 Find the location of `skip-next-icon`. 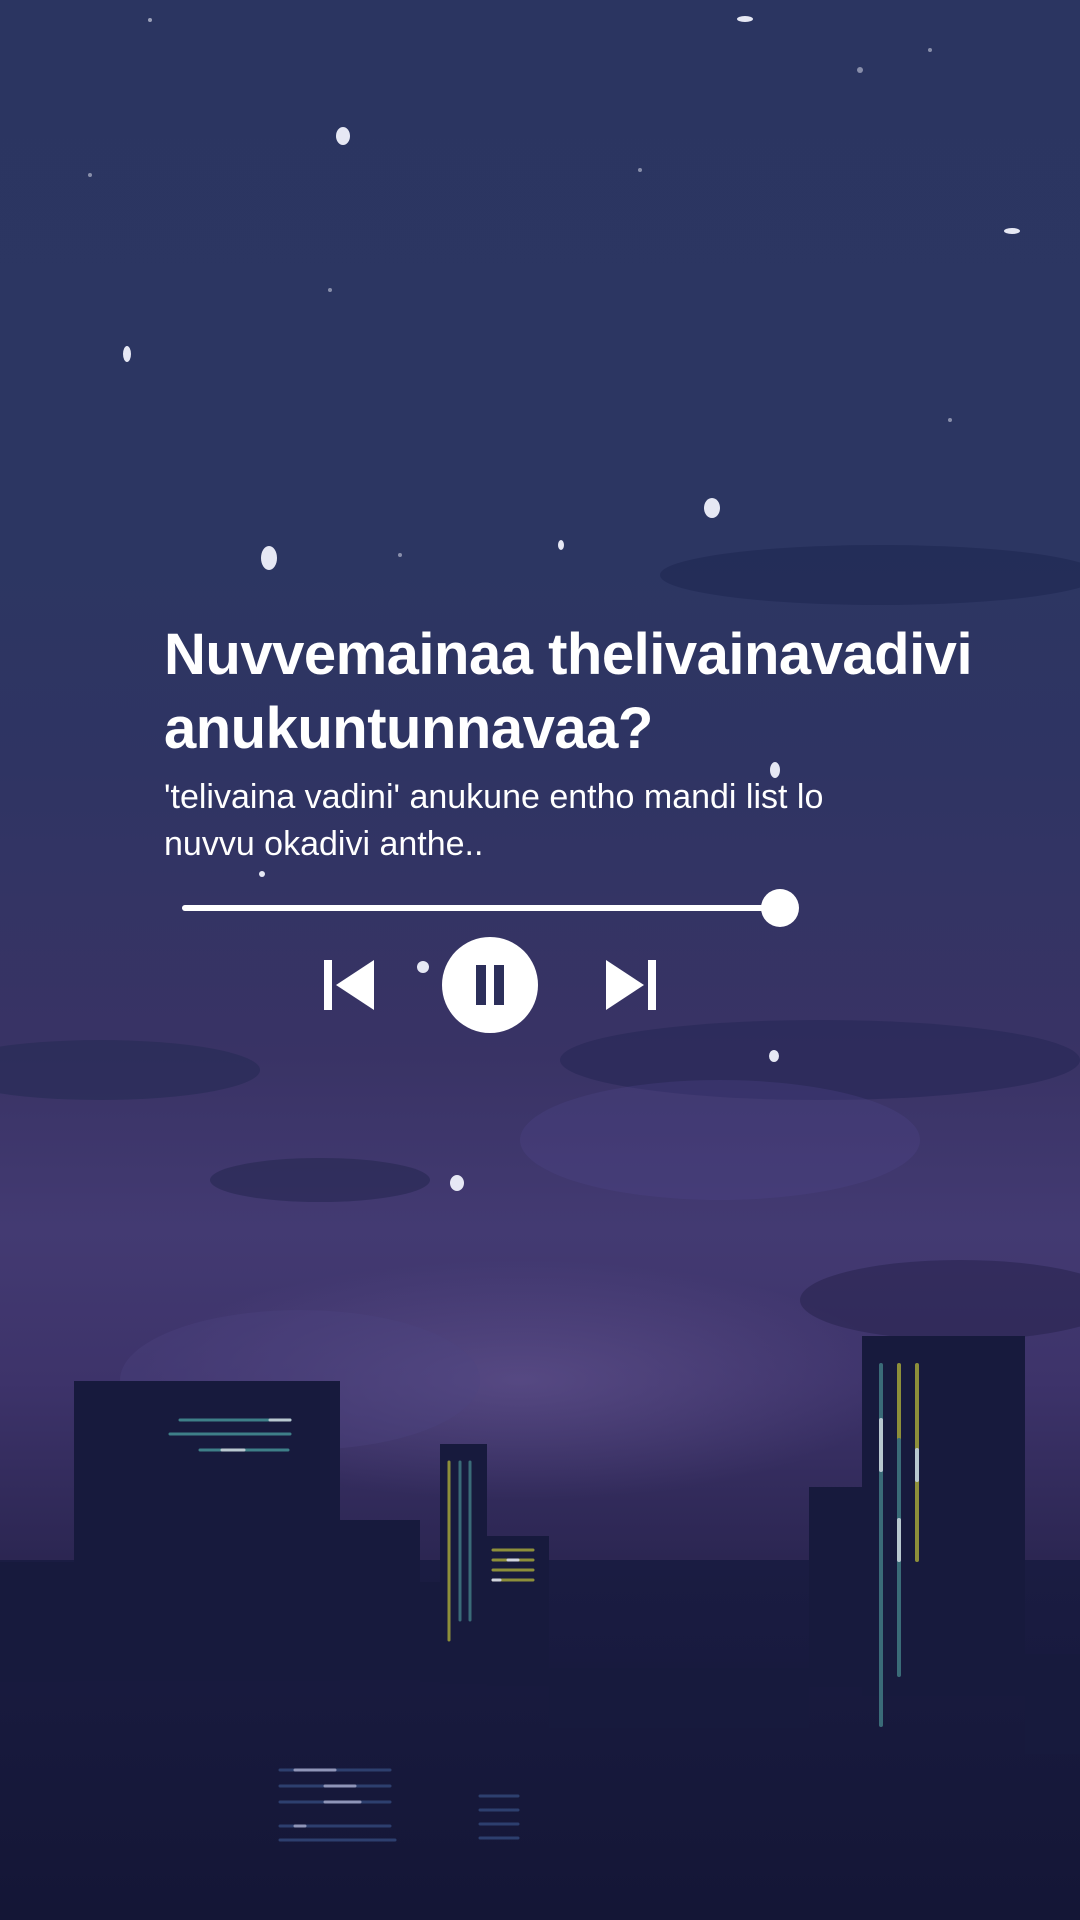

skip-next-icon is located at coordinates (631, 985).